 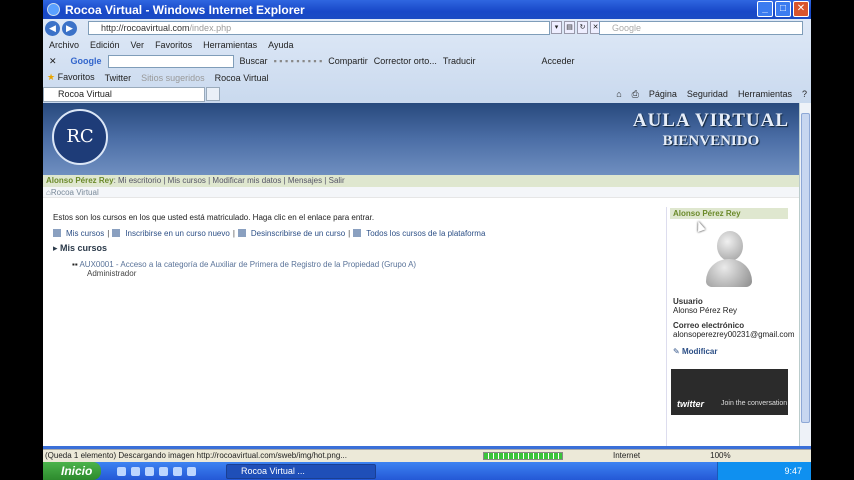 What do you see at coordinates (729, 213) in the screenshot?
I see `profile-header: Alonso Pérez Rey` at bounding box center [729, 213].